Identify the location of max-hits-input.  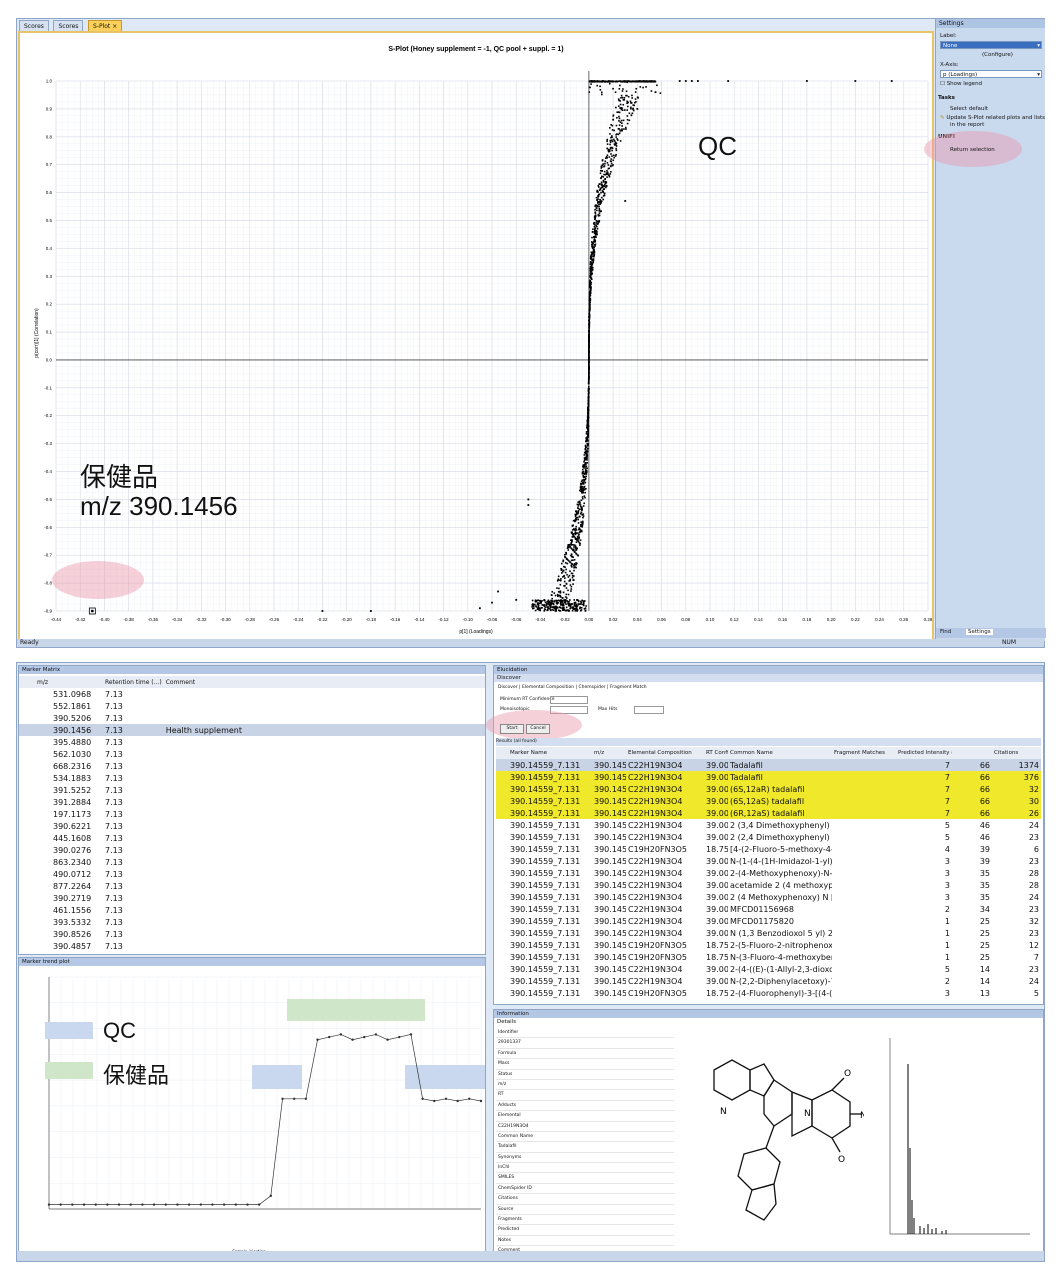
(649, 710).